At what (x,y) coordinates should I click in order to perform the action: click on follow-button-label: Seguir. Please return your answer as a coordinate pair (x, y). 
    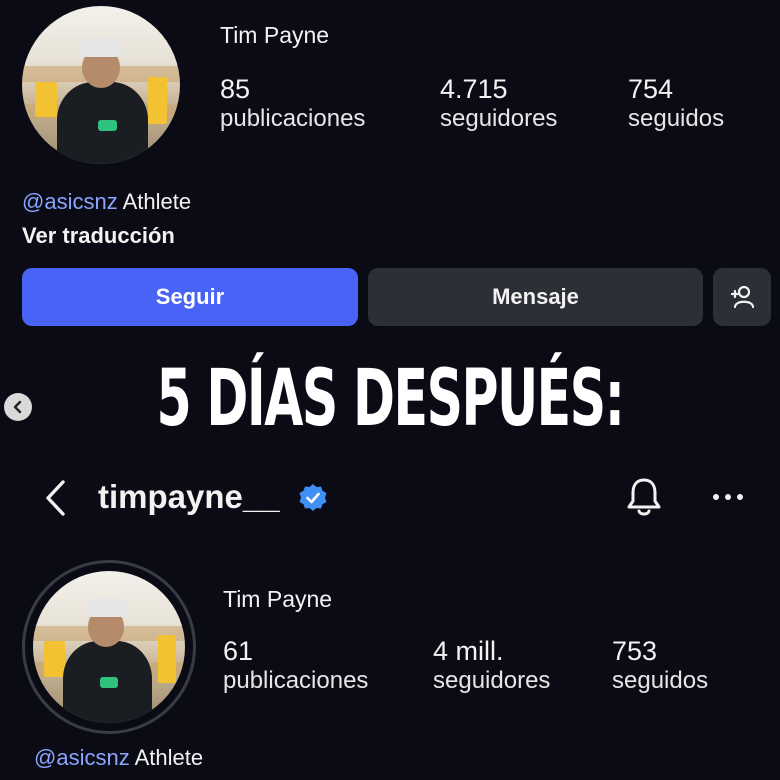
    Looking at the image, I should click on (190, 296).